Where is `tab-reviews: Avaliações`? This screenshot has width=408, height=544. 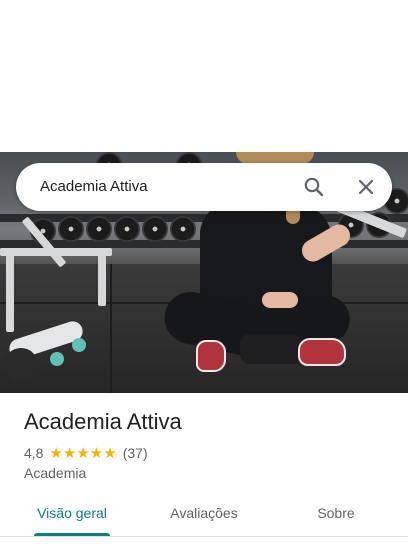
tab-reviews: Avaliações is located at coordinates (204, 514).